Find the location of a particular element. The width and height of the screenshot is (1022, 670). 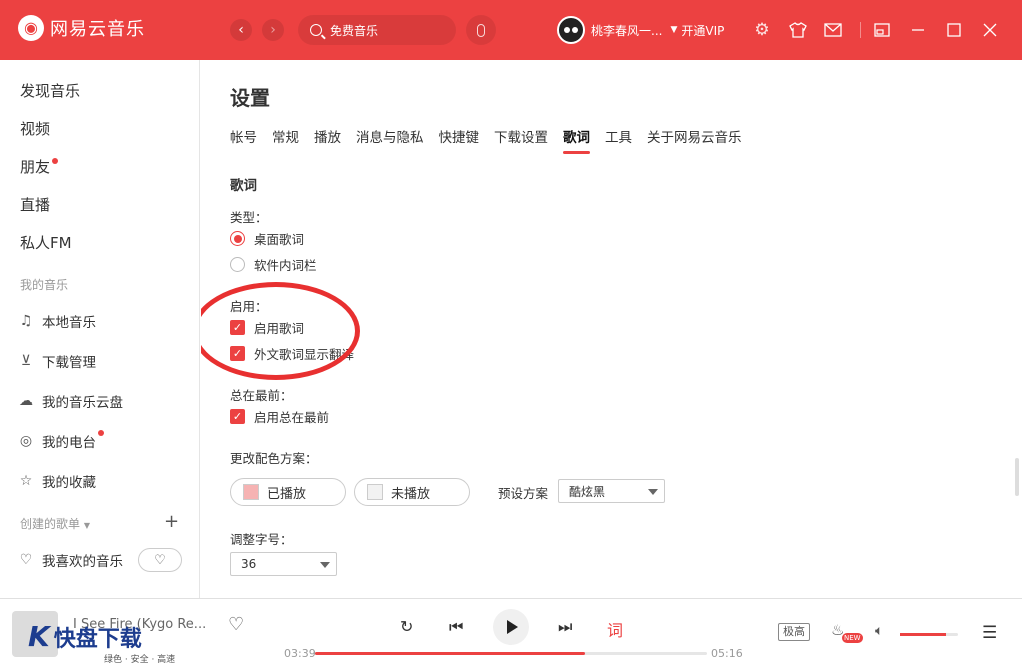

netease-logo-icon: ◉ is located at coordinates (31, 28).